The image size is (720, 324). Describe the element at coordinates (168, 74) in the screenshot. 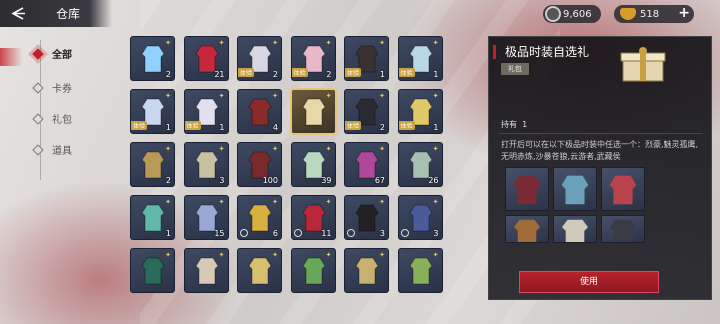

I see `item-count: 2` at that location.